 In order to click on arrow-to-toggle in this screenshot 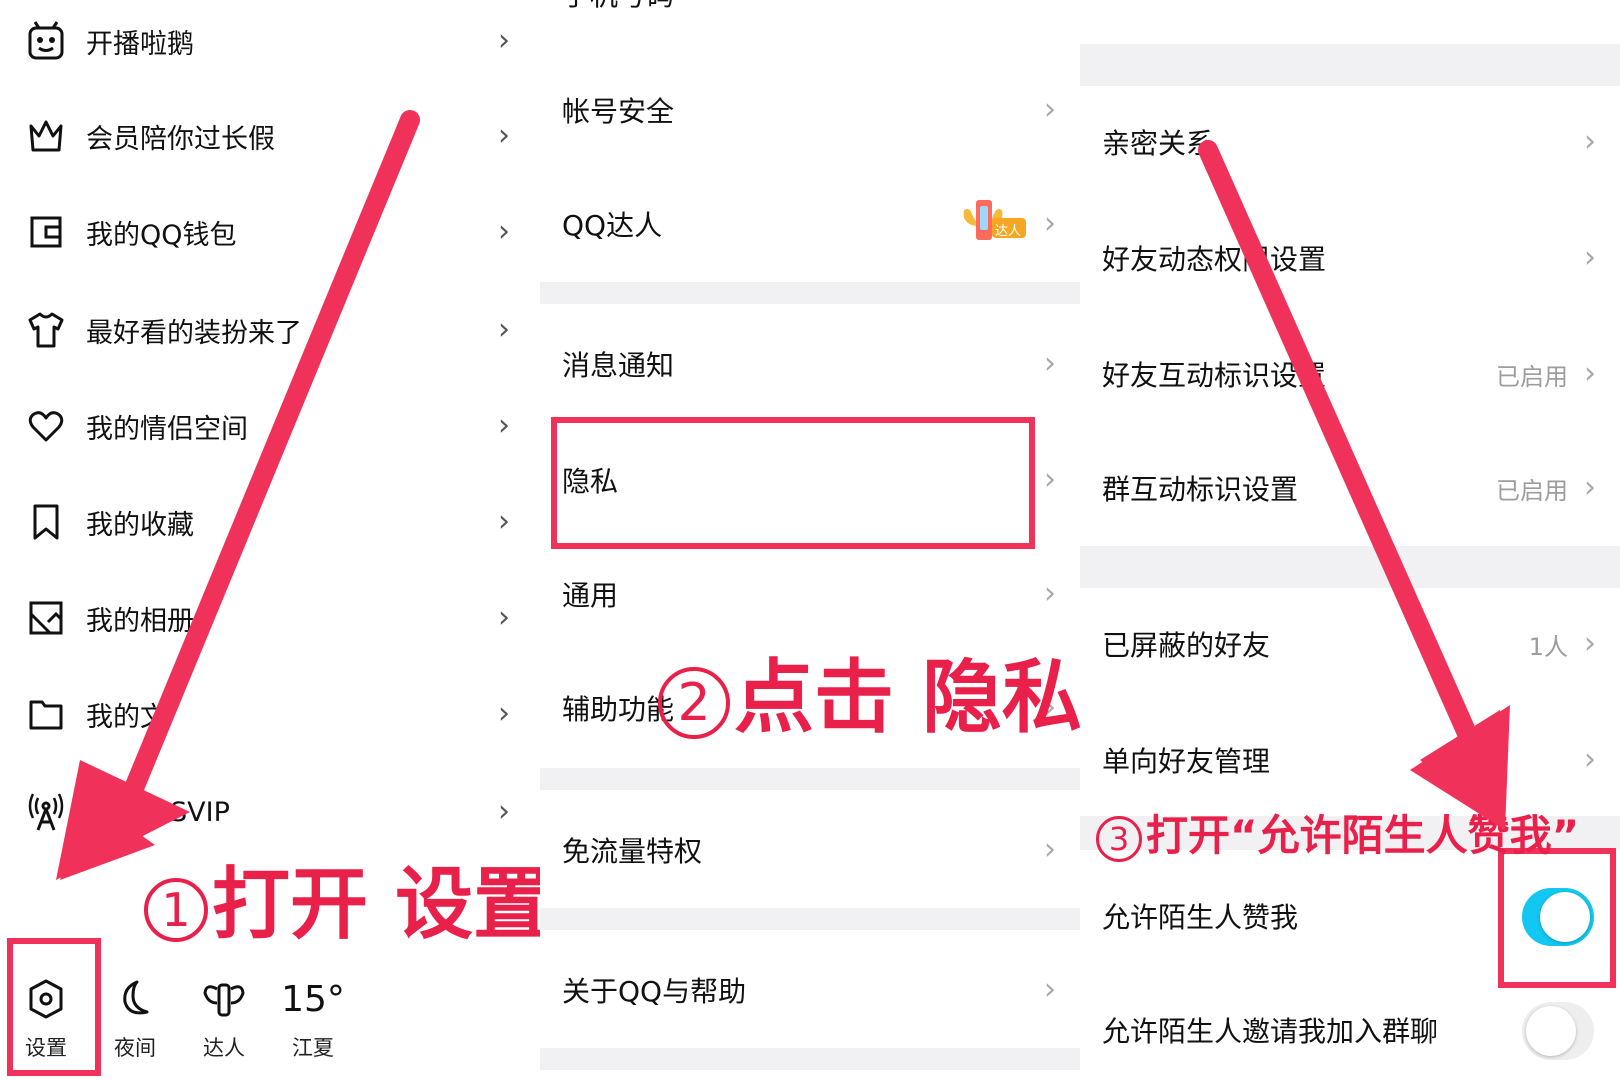, I will do `click(1354, 485)`.